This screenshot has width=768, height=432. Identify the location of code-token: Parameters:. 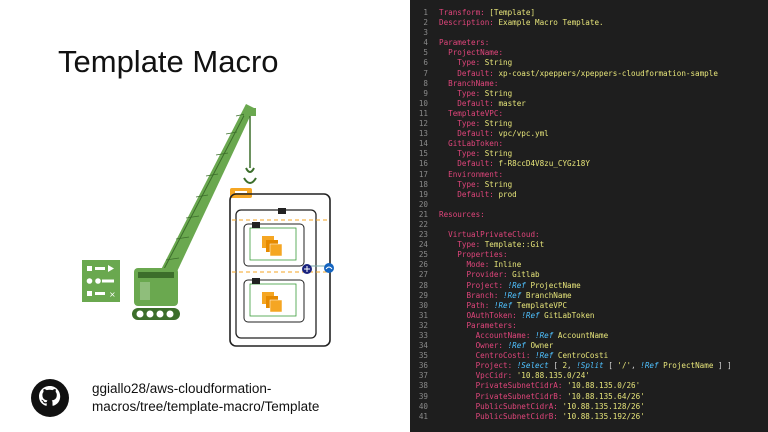
(491, 325).